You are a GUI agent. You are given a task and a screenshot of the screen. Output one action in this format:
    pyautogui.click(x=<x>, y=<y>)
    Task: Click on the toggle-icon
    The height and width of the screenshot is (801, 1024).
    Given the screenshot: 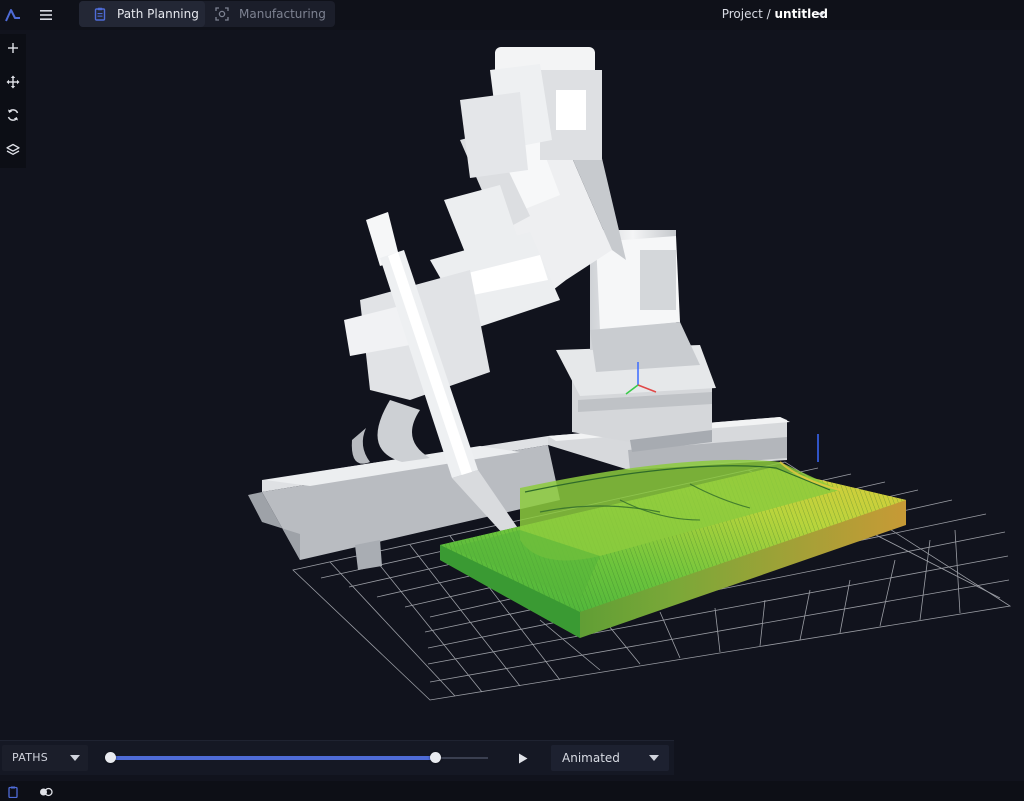 What is the action you would take?
    pyautogui.click(x=46, y=792)
    